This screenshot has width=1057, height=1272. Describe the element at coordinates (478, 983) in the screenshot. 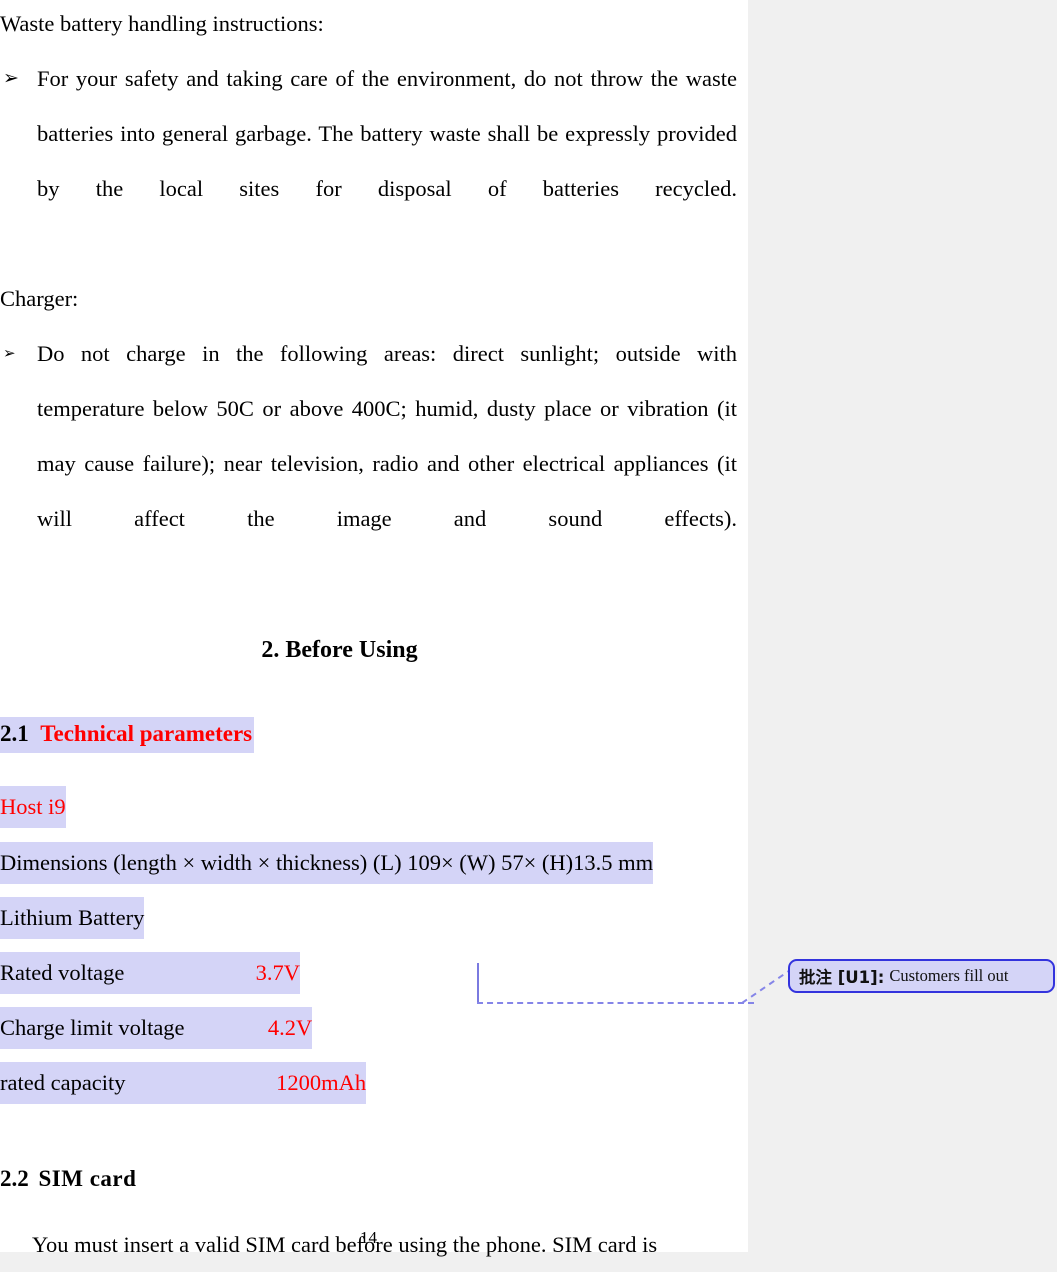

I see `comment-anchor-bar` at that location.